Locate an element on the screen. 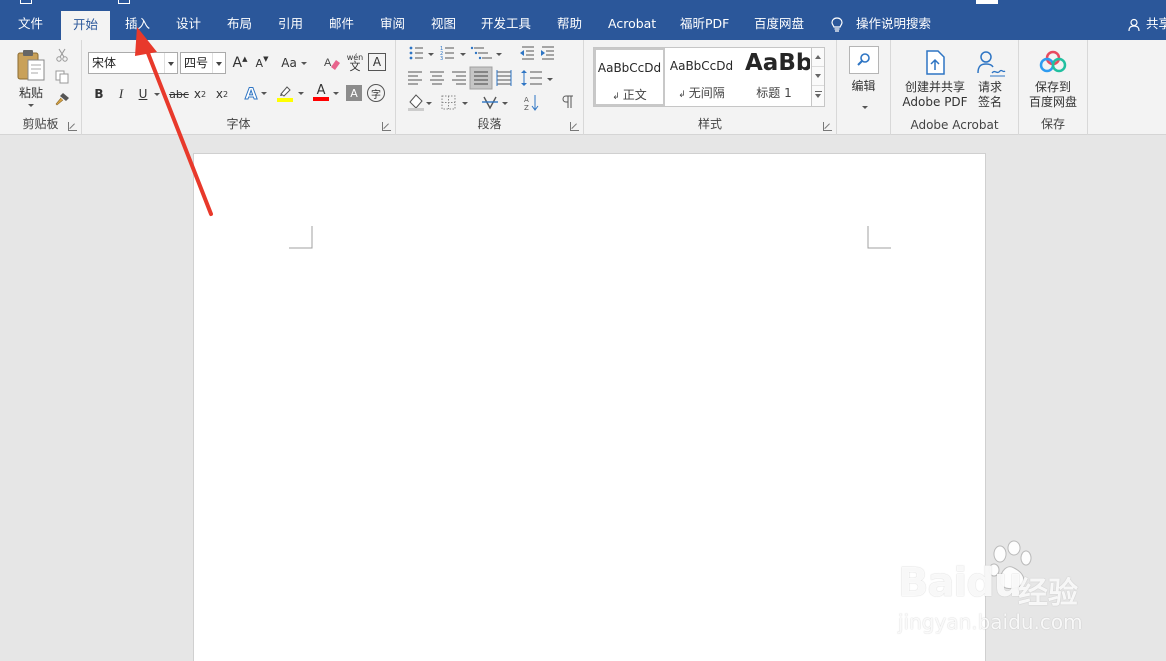 The image size is (1166, 661). magnifier-icon is located at coordinates (863, 59).